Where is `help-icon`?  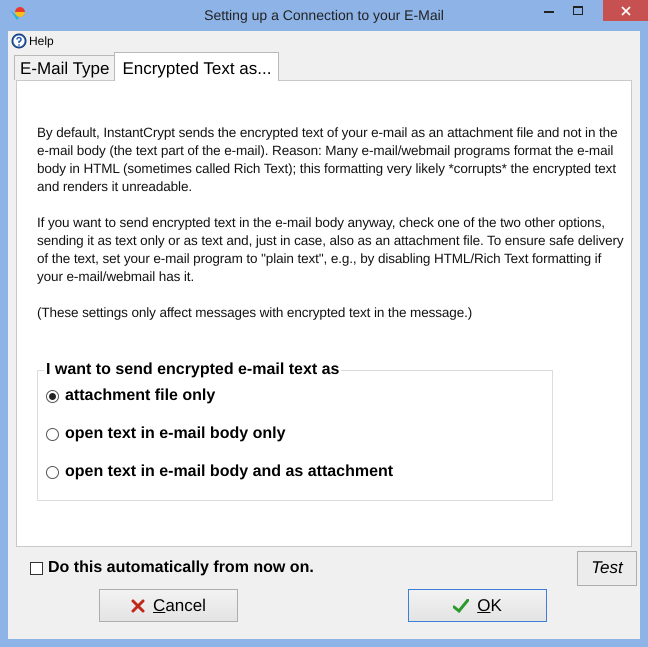
help-icon is located at coordinates (19, 41).